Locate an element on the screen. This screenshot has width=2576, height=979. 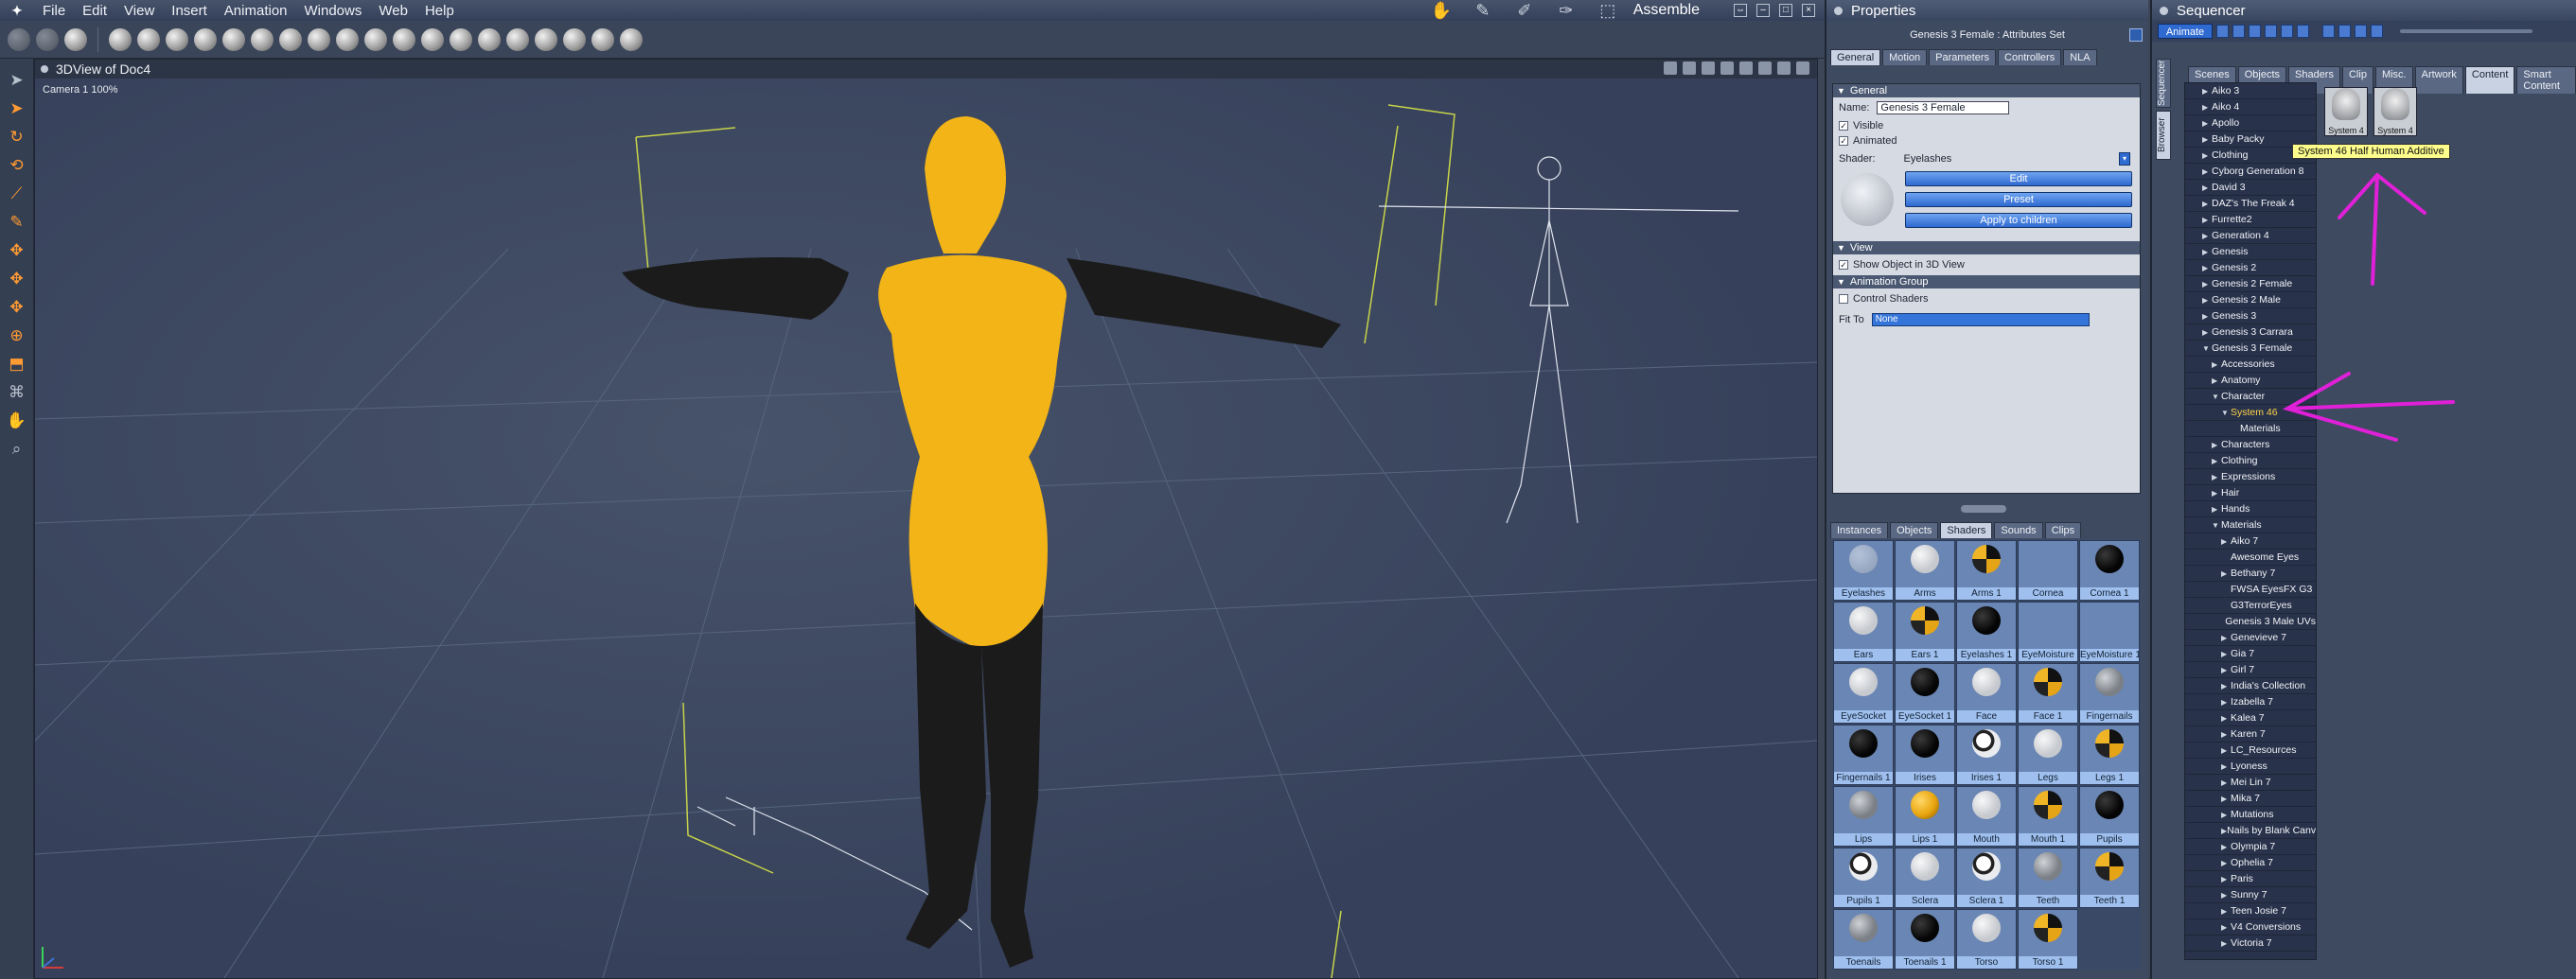
shader-swatch: Eyelashes 1 is located at coordinates (1986, 632).